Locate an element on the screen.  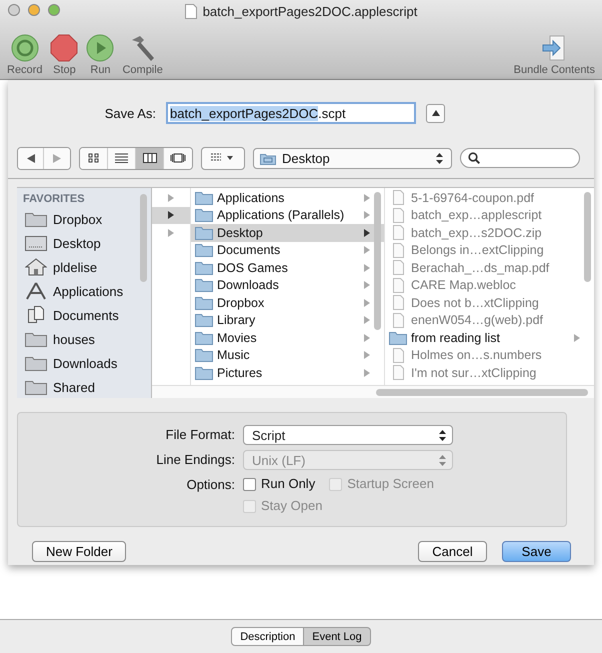
cover-flow-icon is located at coordinates (178, 158).